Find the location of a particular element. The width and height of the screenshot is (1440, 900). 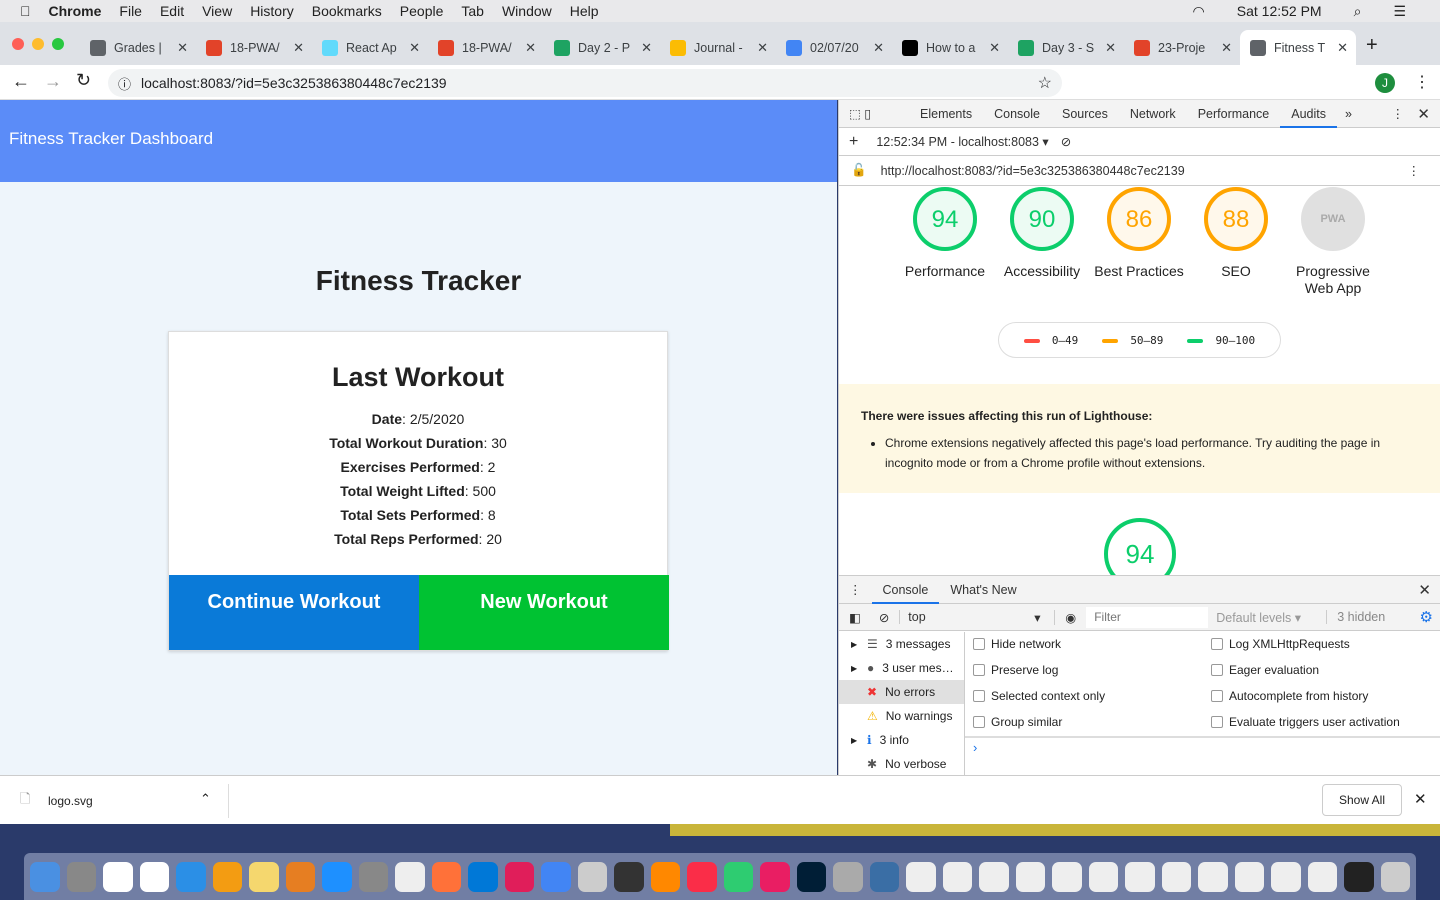

bookmark-star-icon: ☆ is located at coordinates (1045, 83).